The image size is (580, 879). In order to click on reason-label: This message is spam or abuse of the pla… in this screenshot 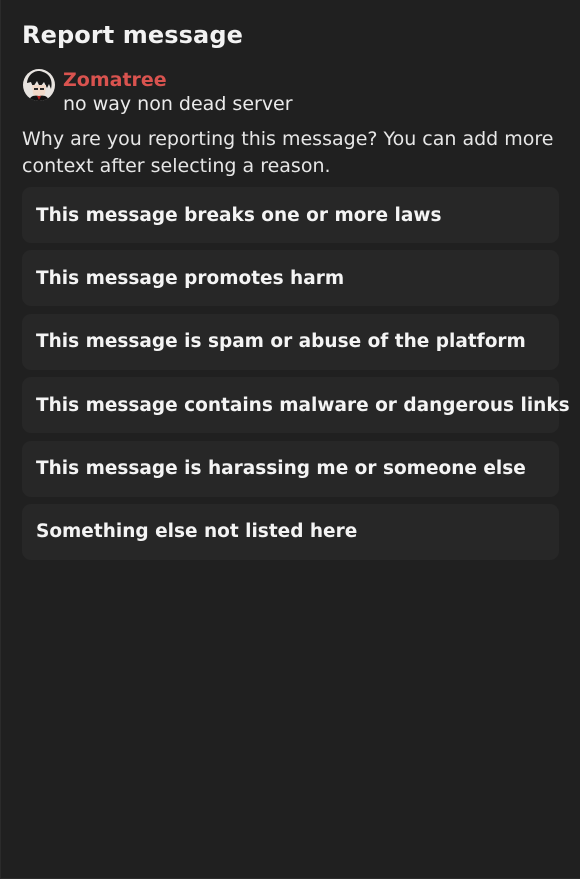, I will do `click(281, 342)`.